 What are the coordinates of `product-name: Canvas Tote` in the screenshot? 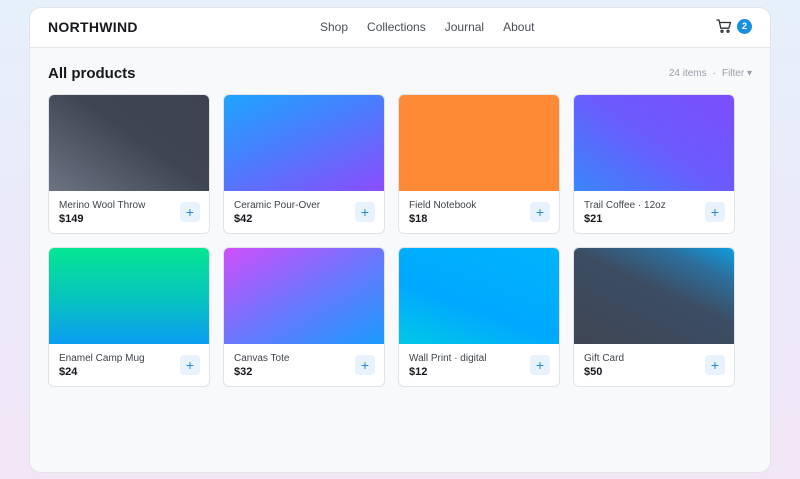 It's located at (262, 358).